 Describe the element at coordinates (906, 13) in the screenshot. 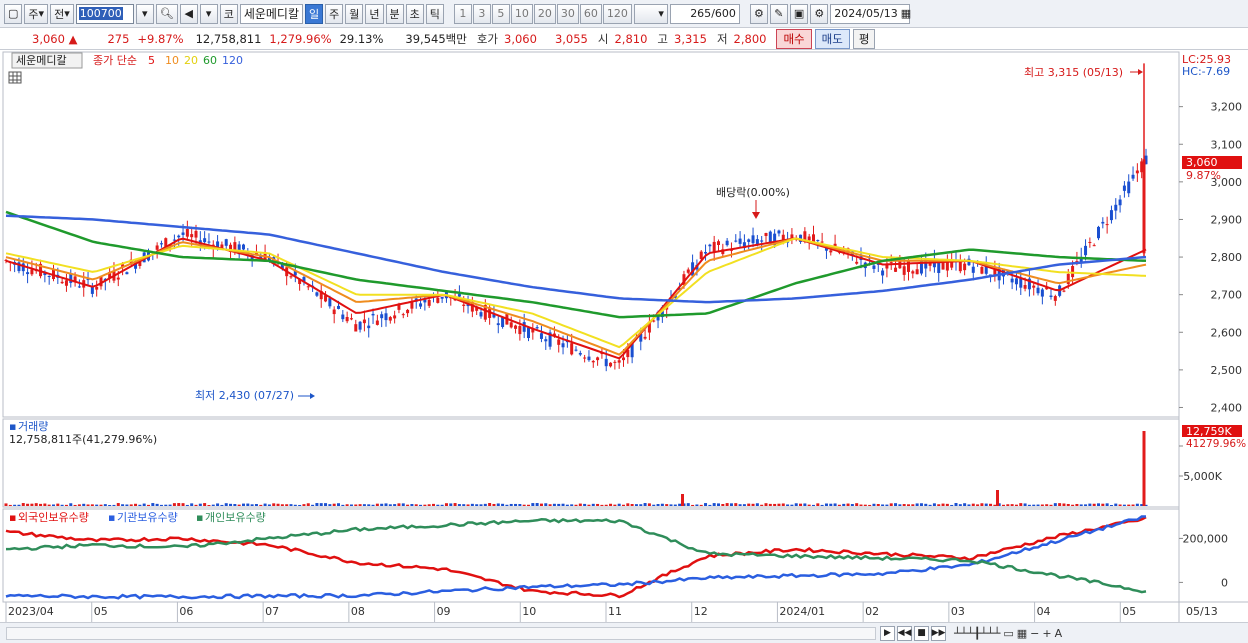

I see `calendar-icon: ▦` at that location.